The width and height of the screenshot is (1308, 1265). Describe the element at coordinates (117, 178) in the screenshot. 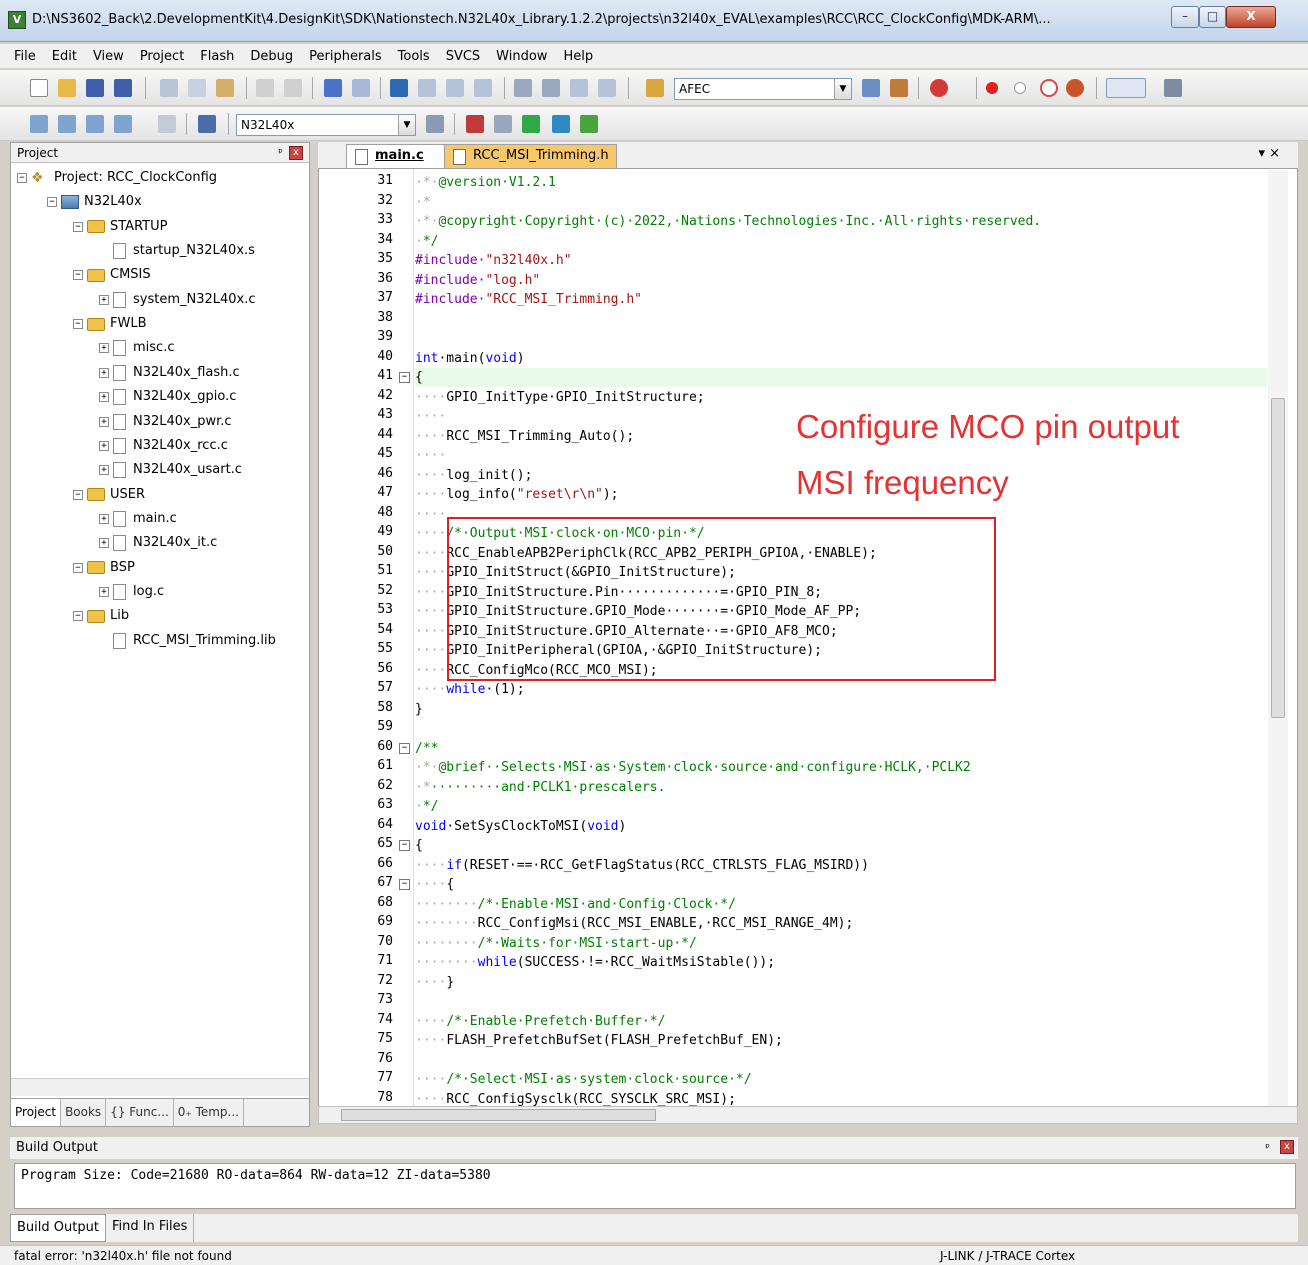

I see `tree-item: − ❖ Project: RCC_ClockConfig` at that location.